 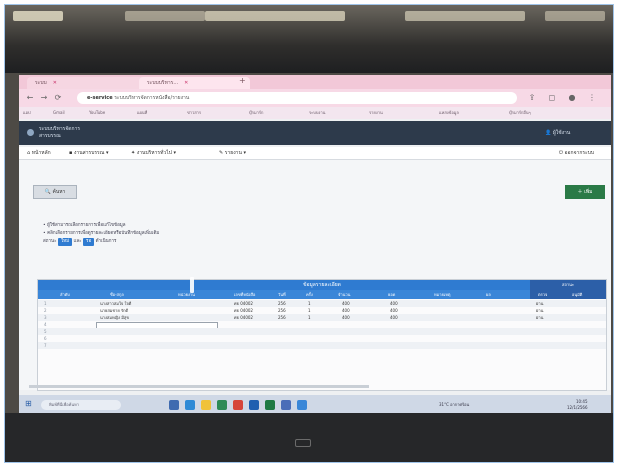 What do you see at coordinates (344, 294) in the screenshot?
I see `column-header: จำนวน` at bounding box center [344, 294].